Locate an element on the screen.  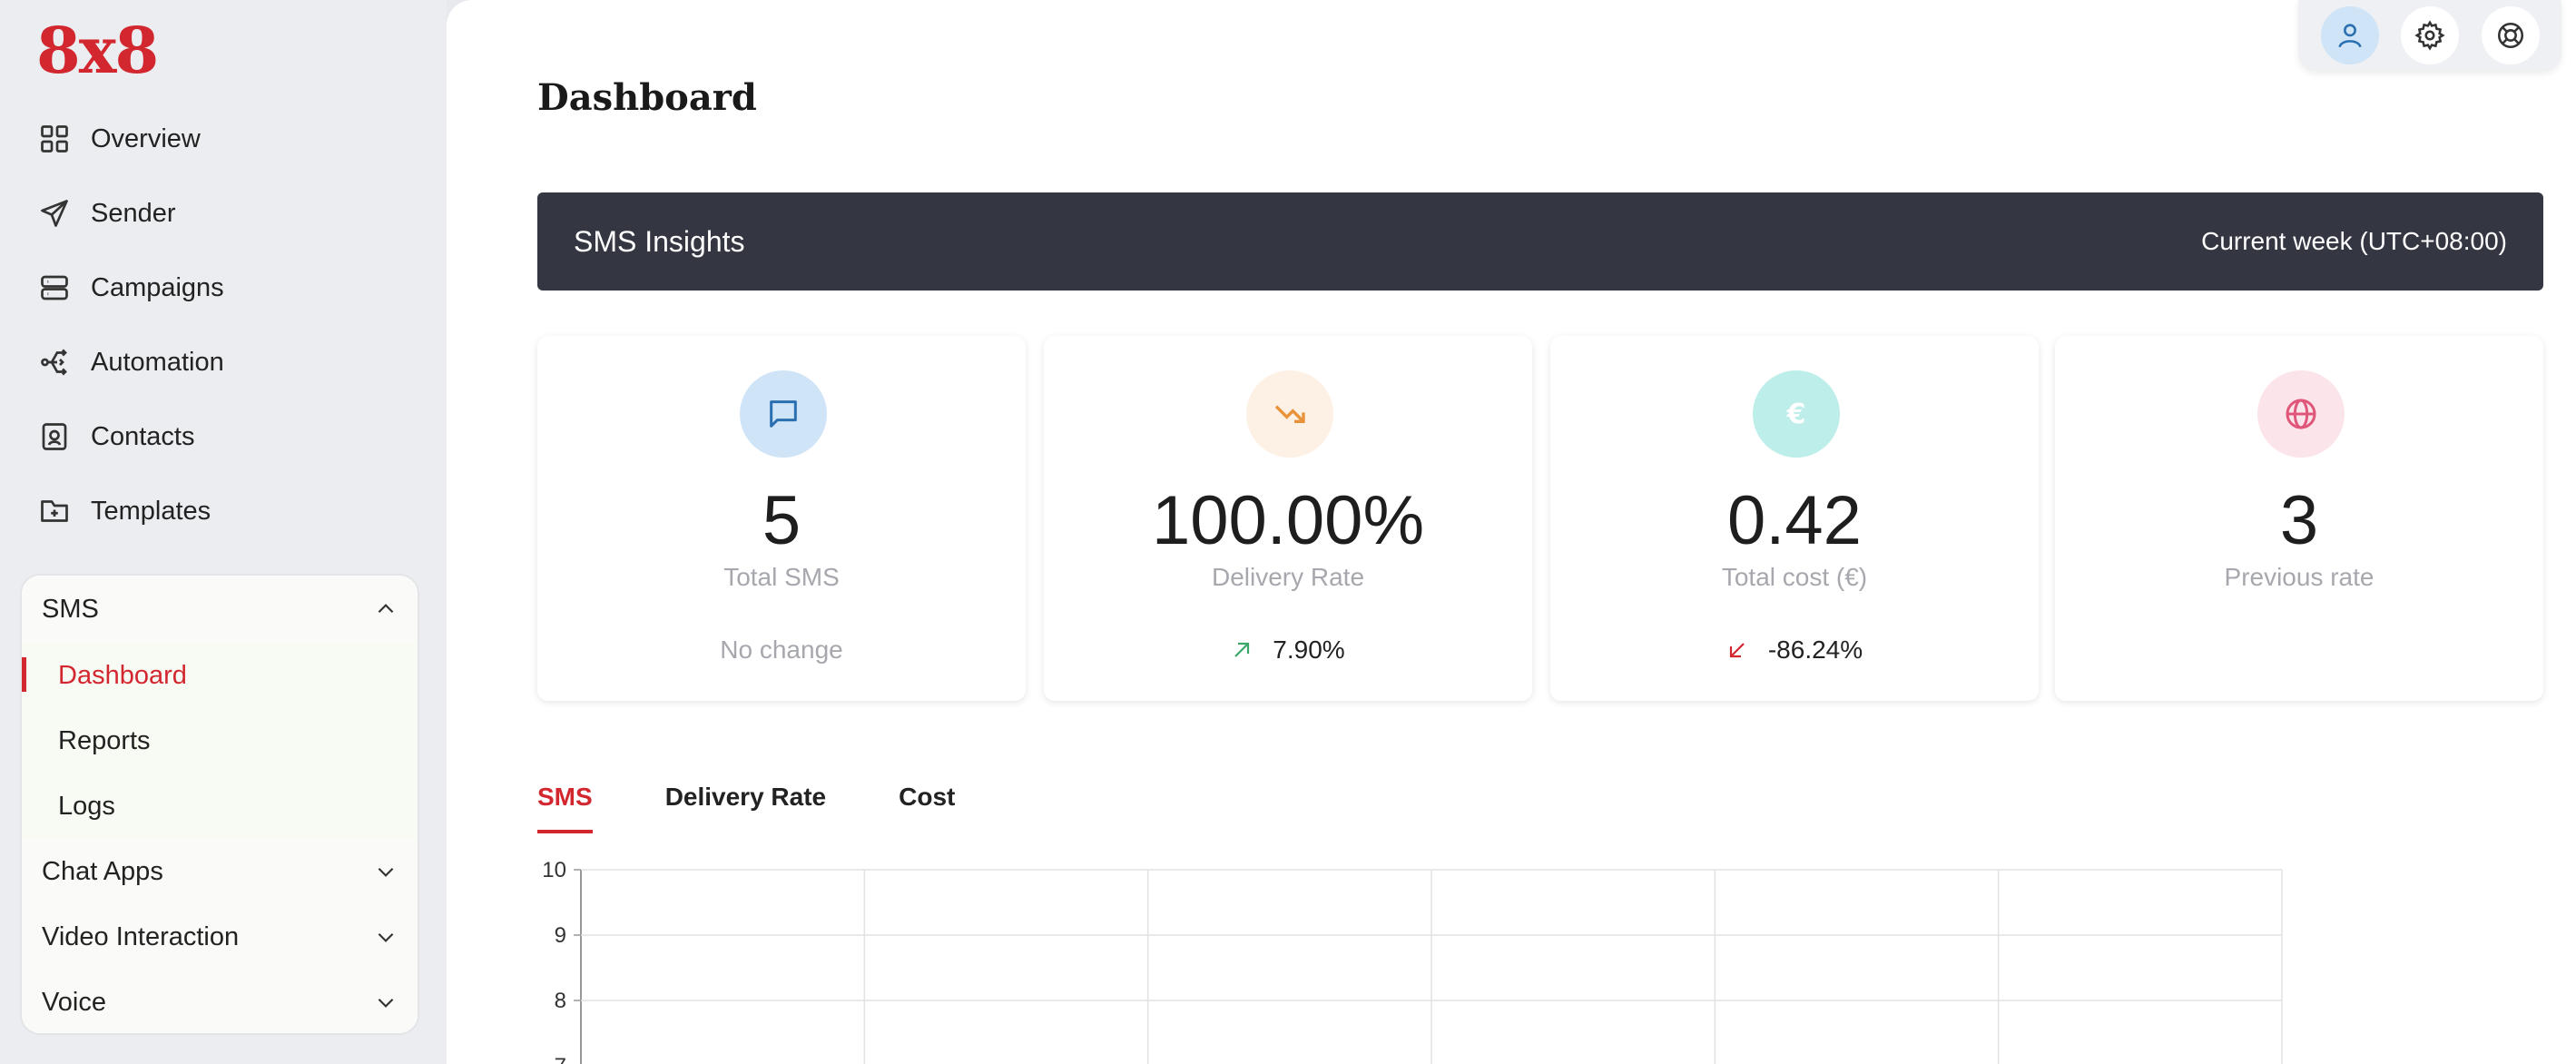
stat-change-text: No change is located at coordinates (781, 649).